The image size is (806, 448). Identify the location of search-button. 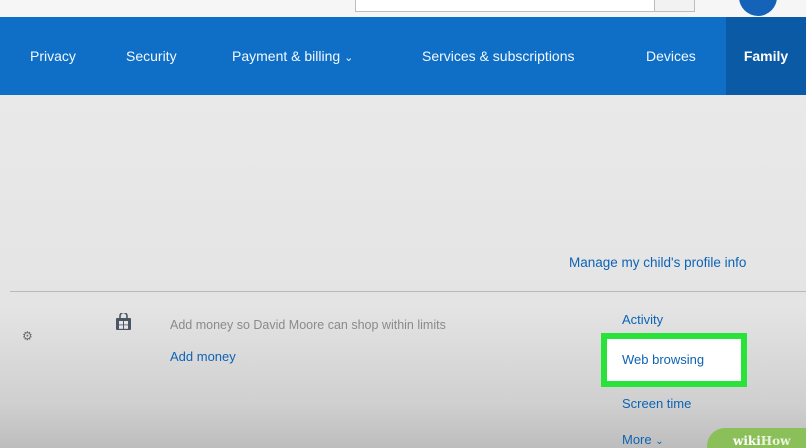
(675, 6).